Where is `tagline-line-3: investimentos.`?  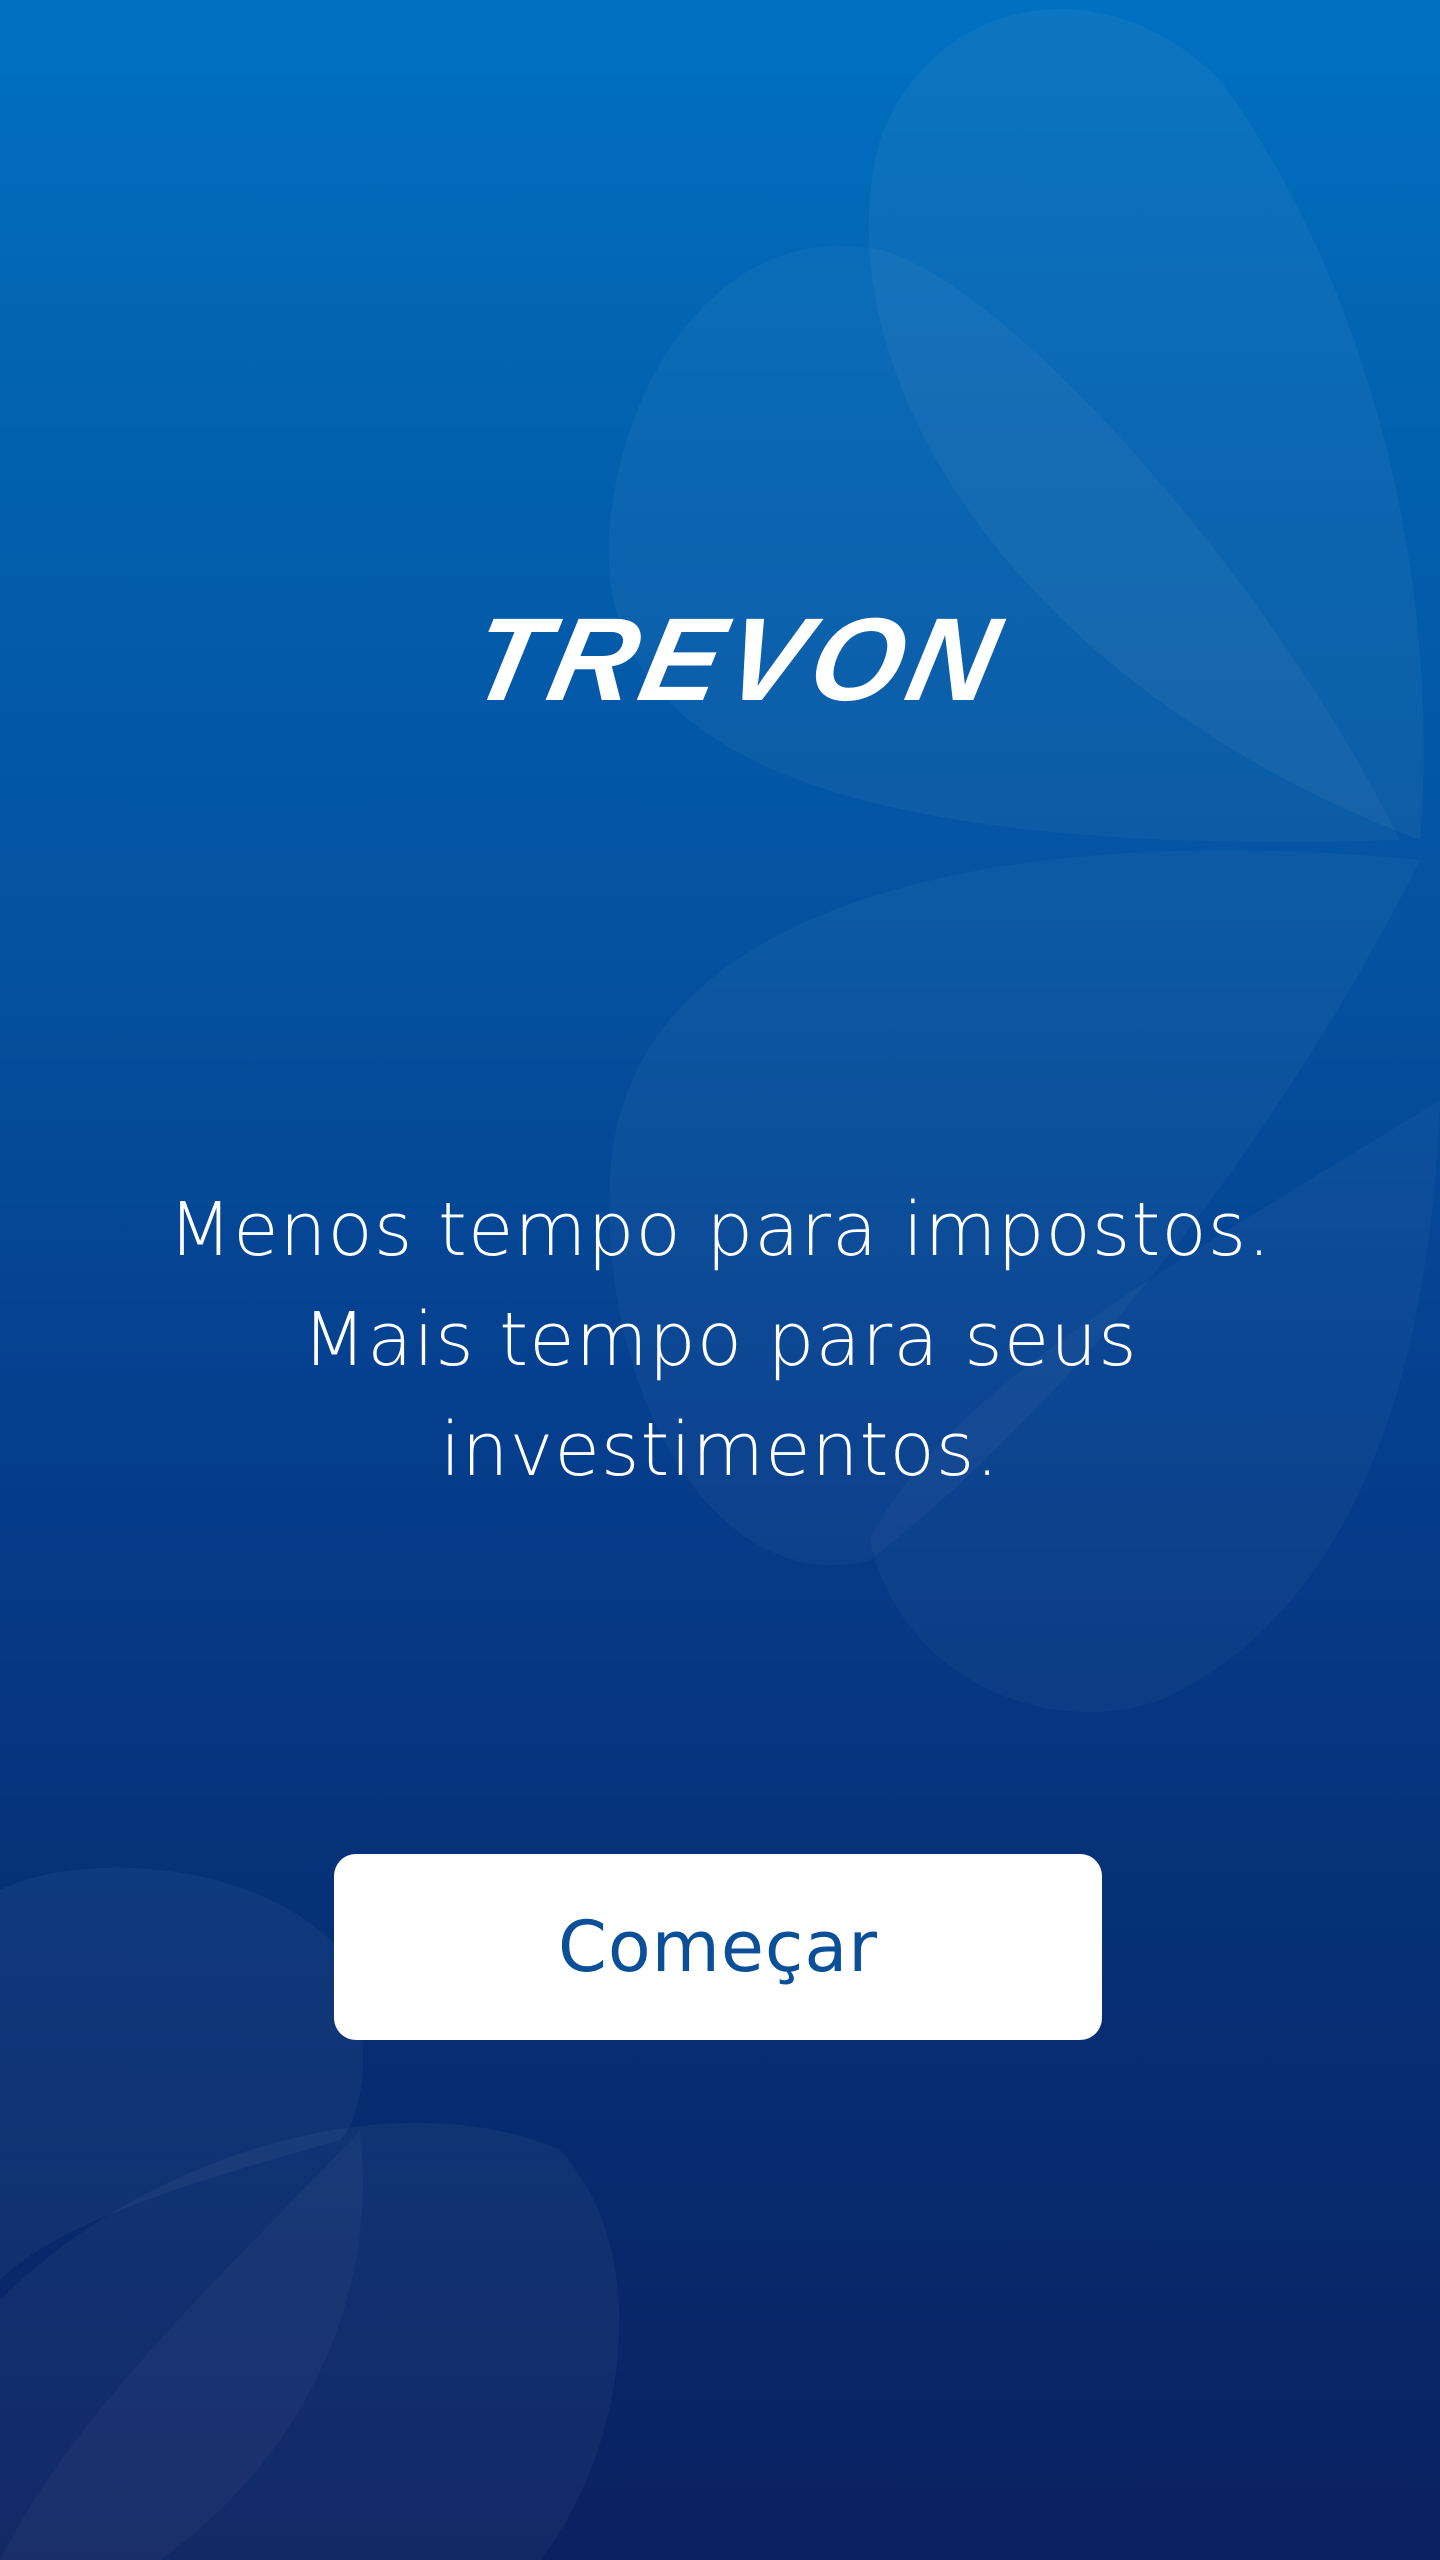
tagline-line-3: investimentos. is located at coordinates (720, 1450).